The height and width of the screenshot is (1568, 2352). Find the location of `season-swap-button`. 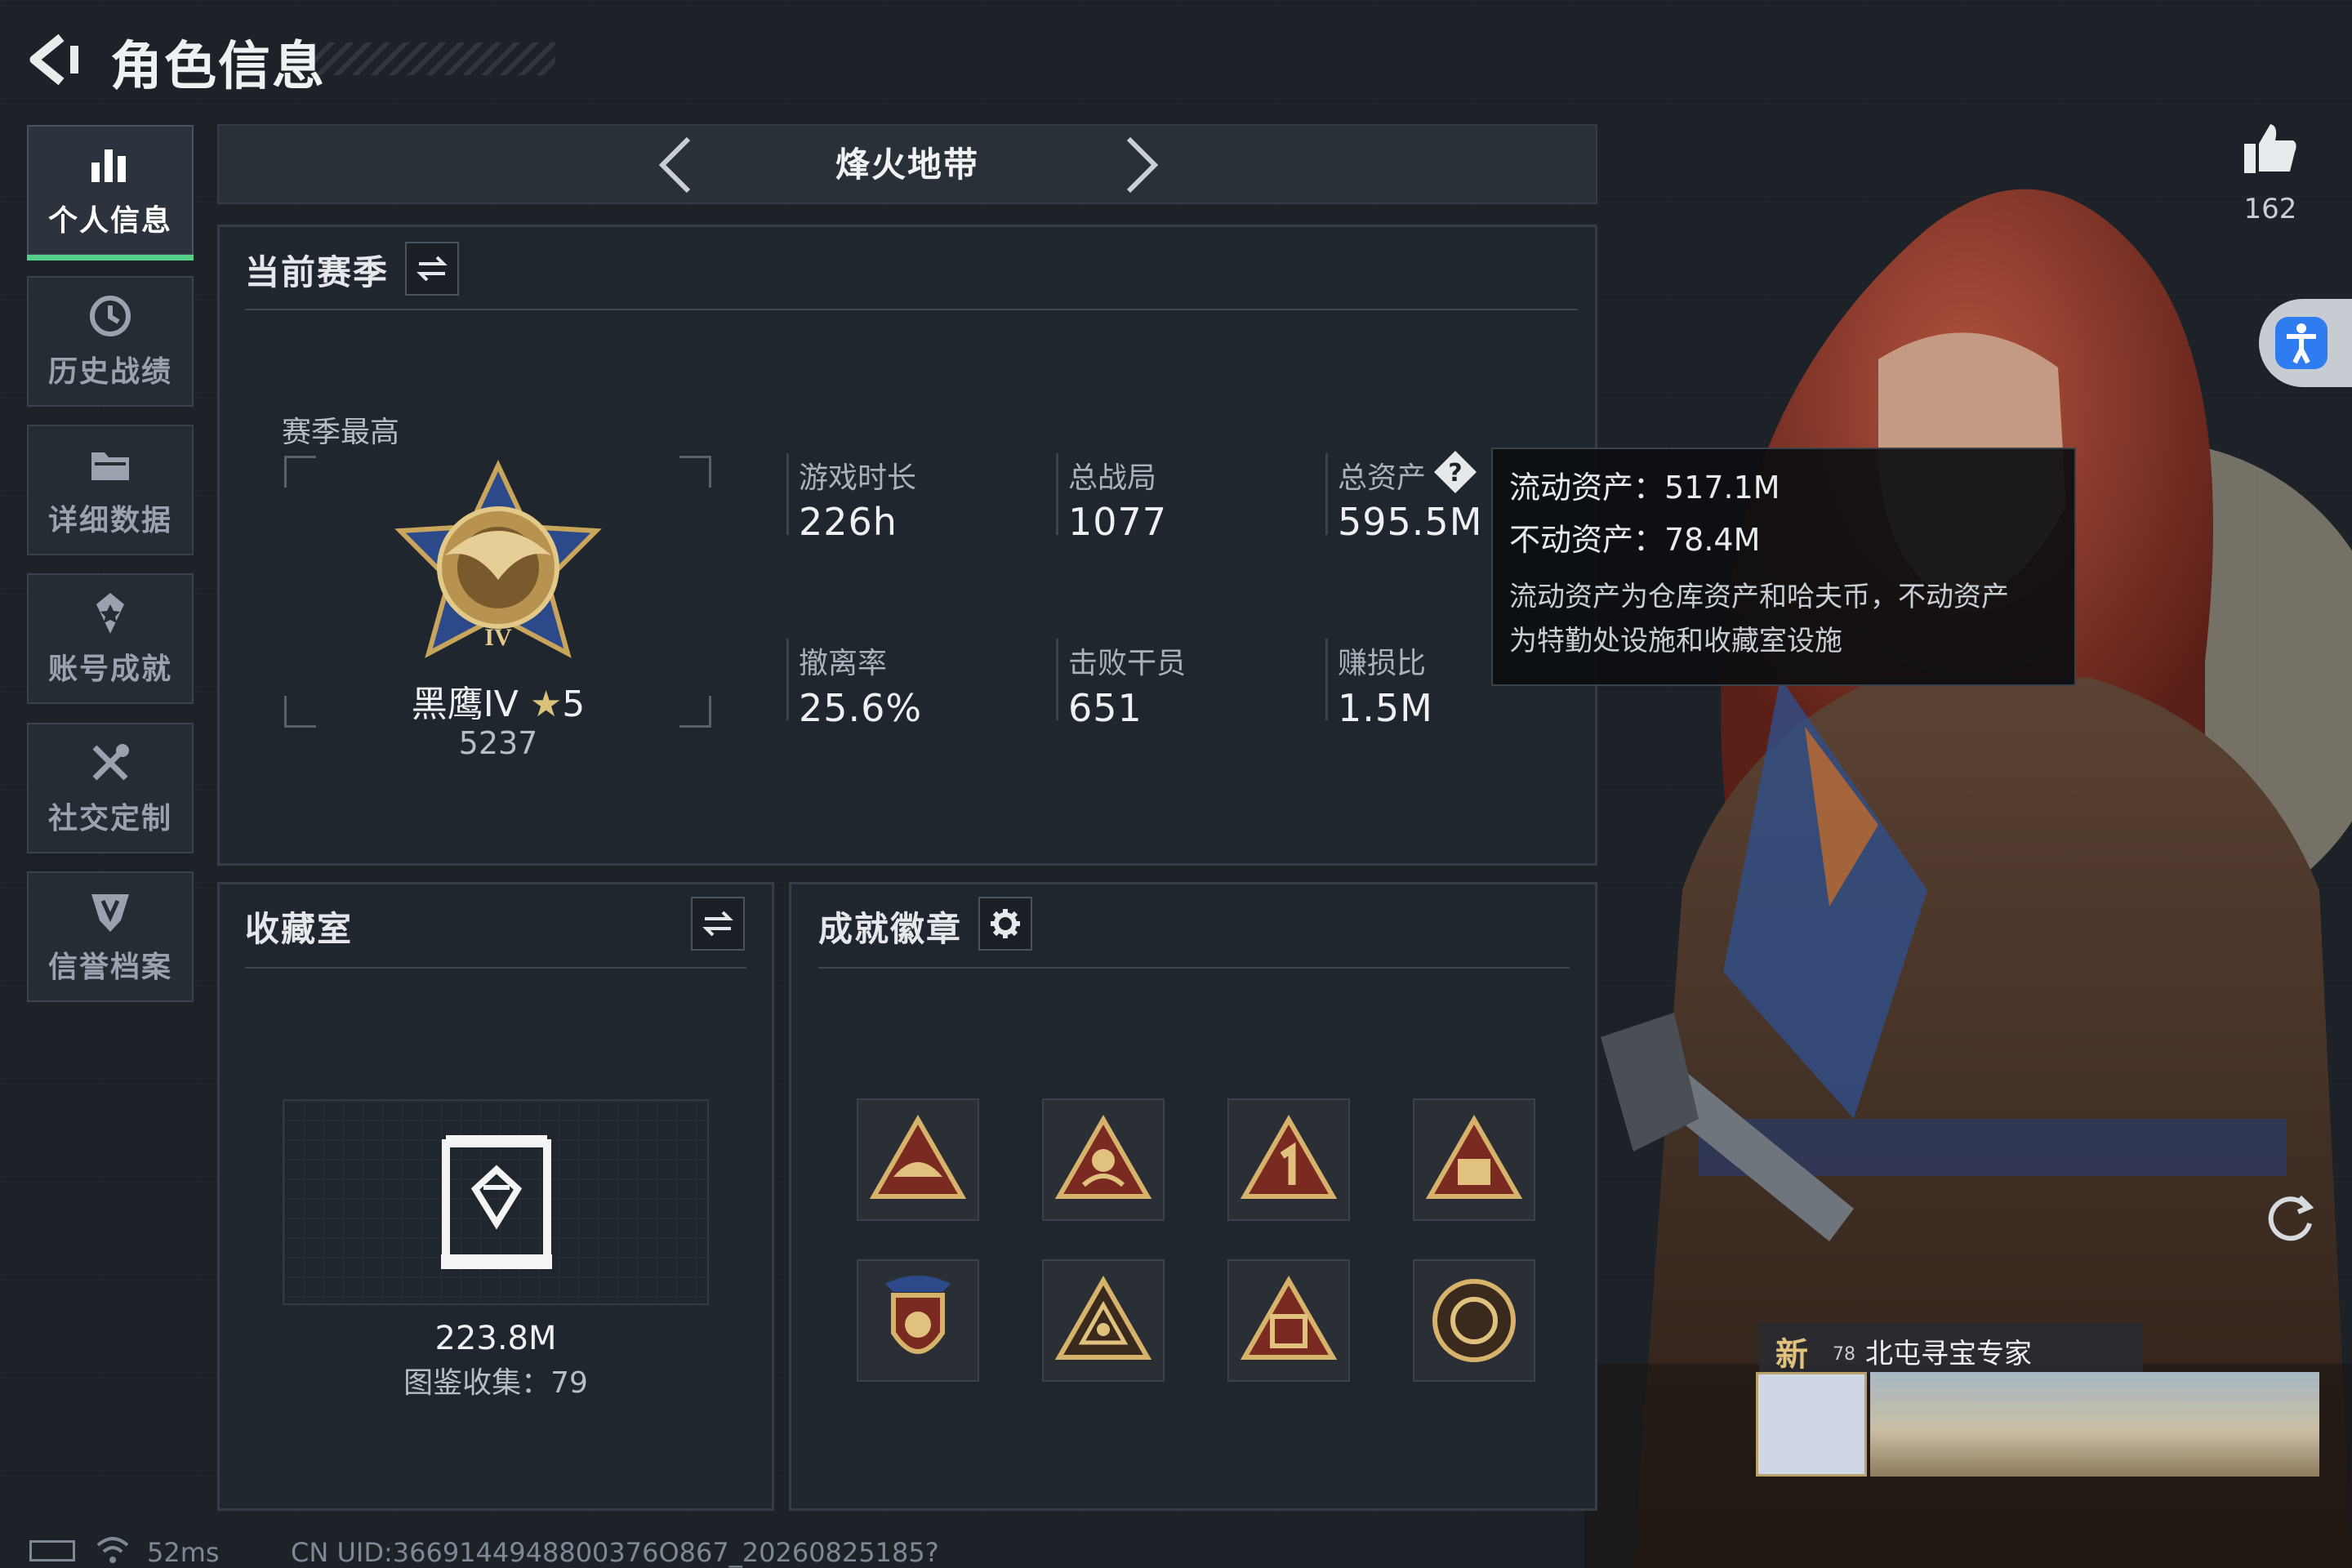

season-swap-button is located at coordinates (432, 269).